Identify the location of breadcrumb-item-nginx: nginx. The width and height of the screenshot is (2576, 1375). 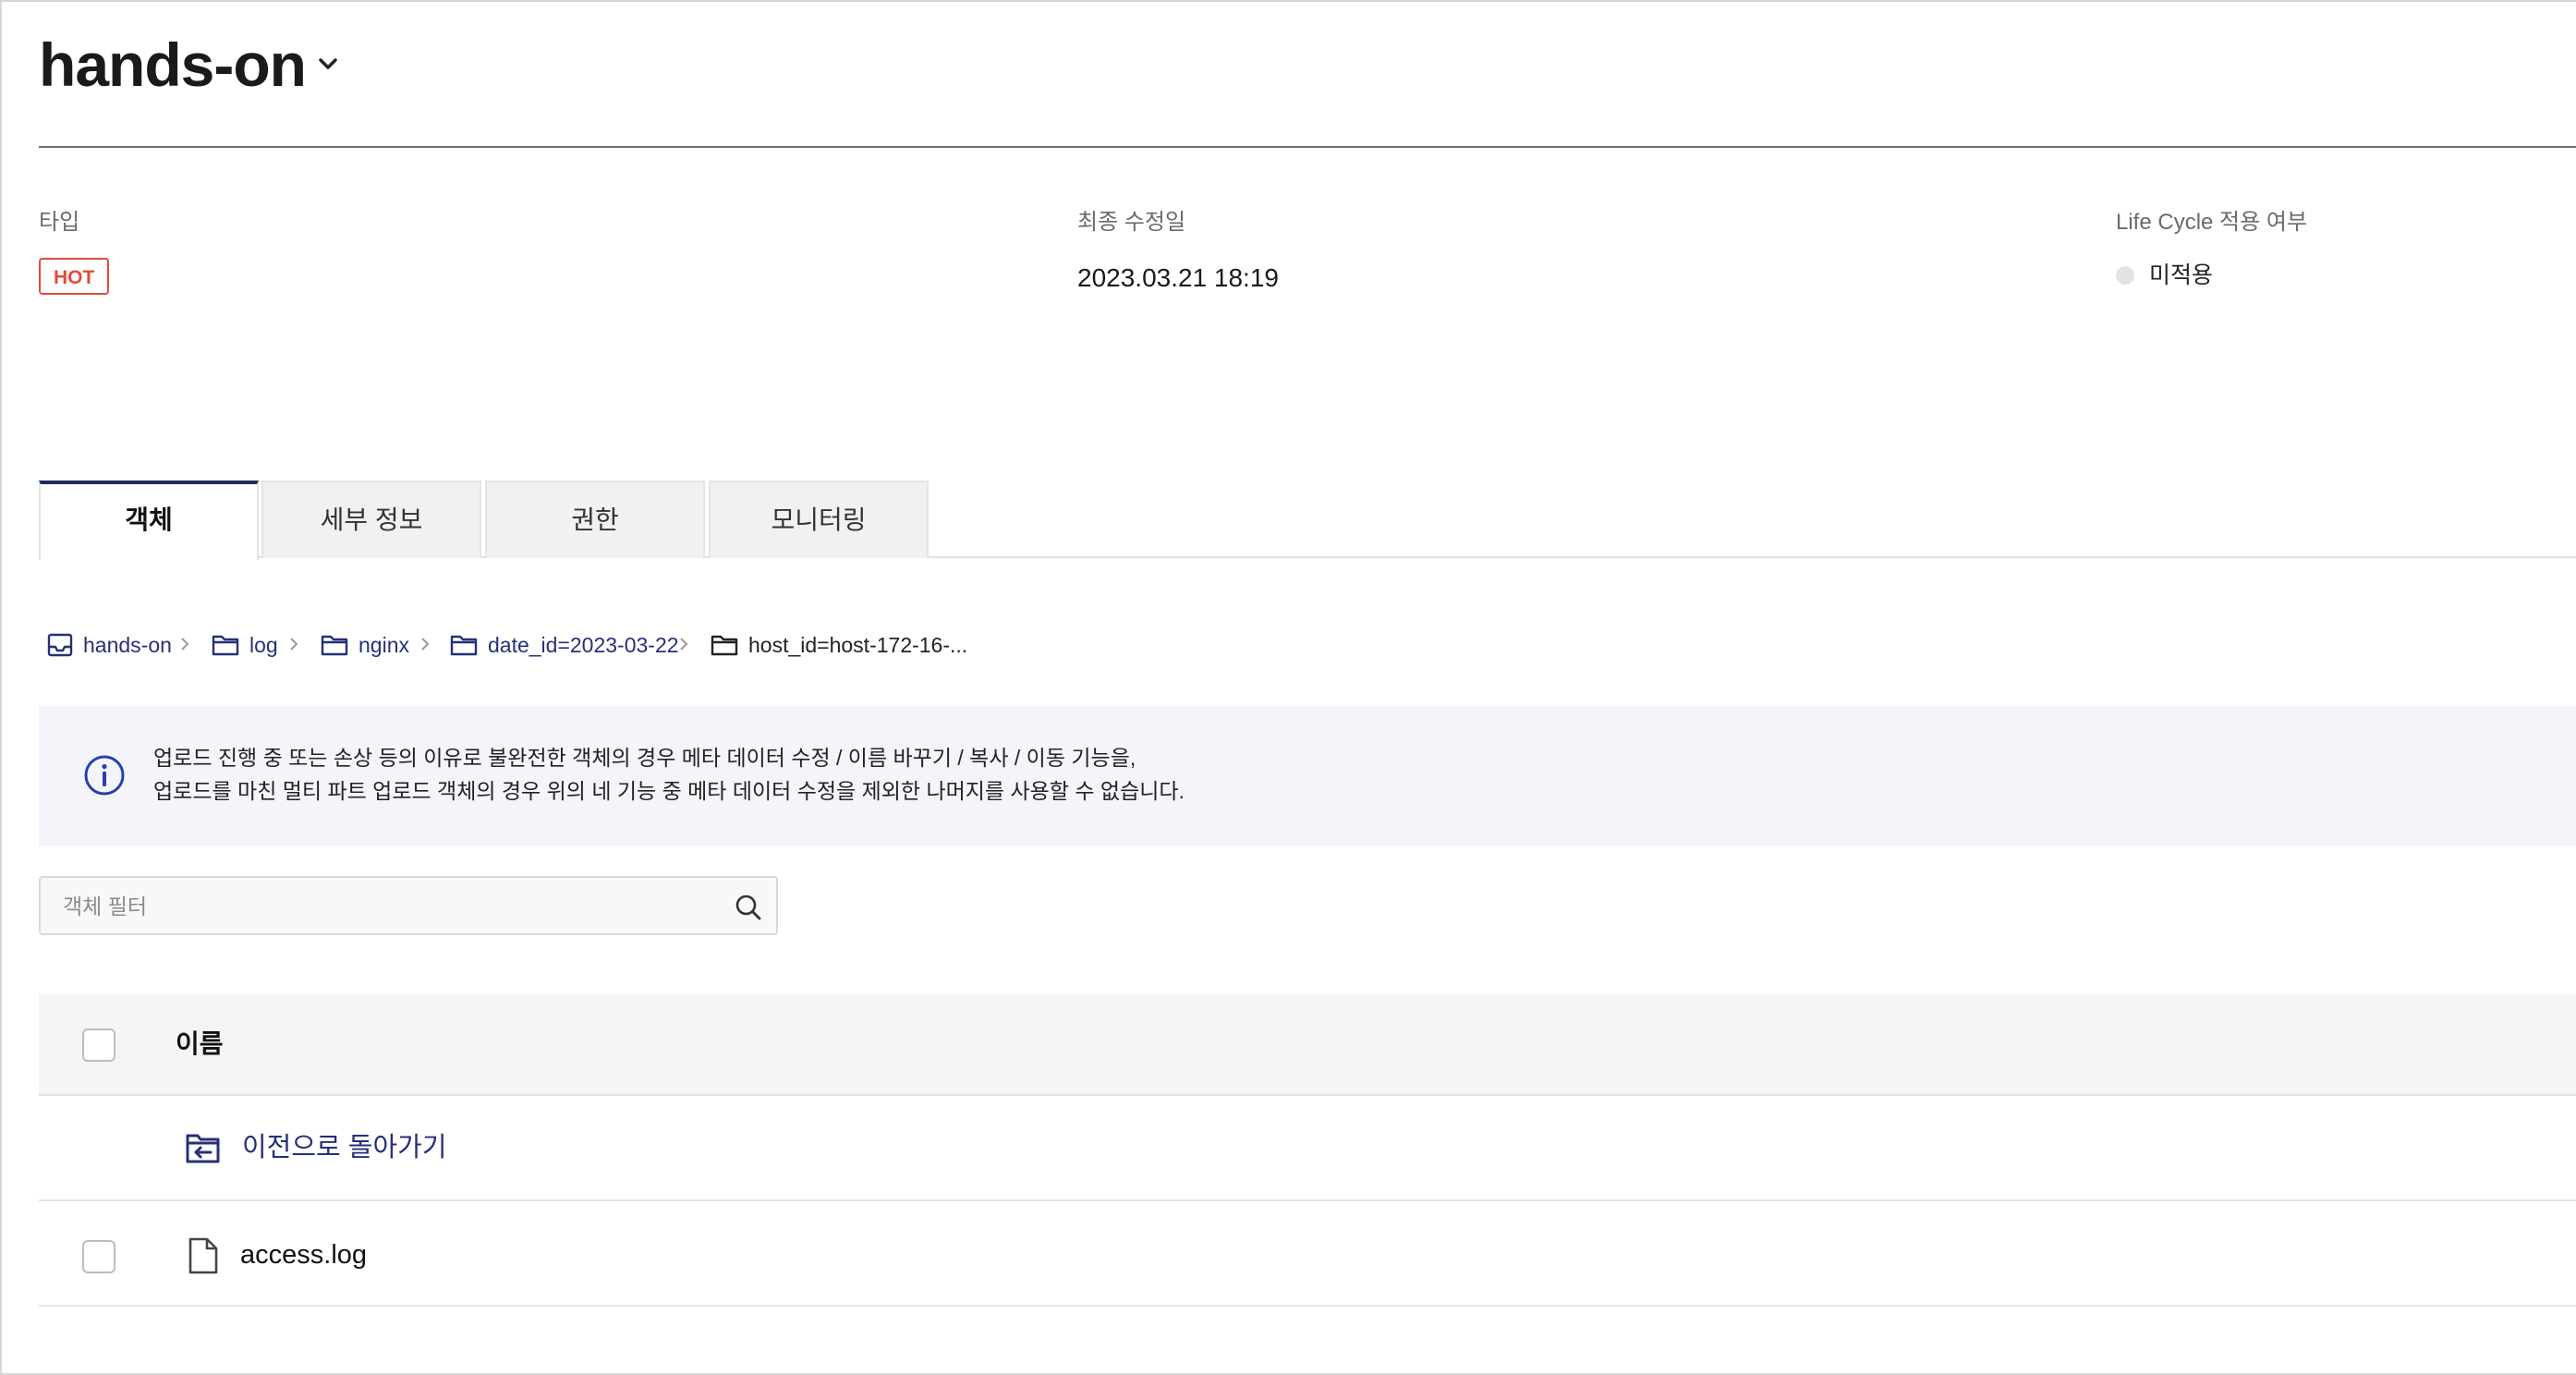
(364, 645).